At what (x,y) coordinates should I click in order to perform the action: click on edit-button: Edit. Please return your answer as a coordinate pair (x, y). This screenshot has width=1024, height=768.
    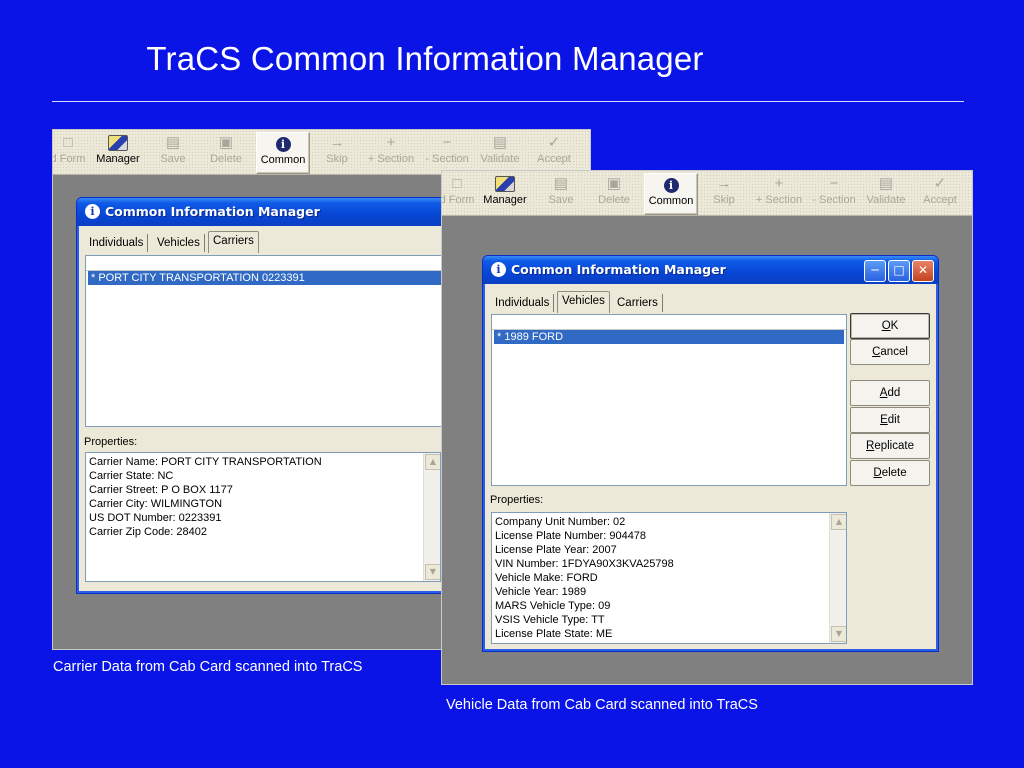
    Looking at the image, I should click on (890, 420).